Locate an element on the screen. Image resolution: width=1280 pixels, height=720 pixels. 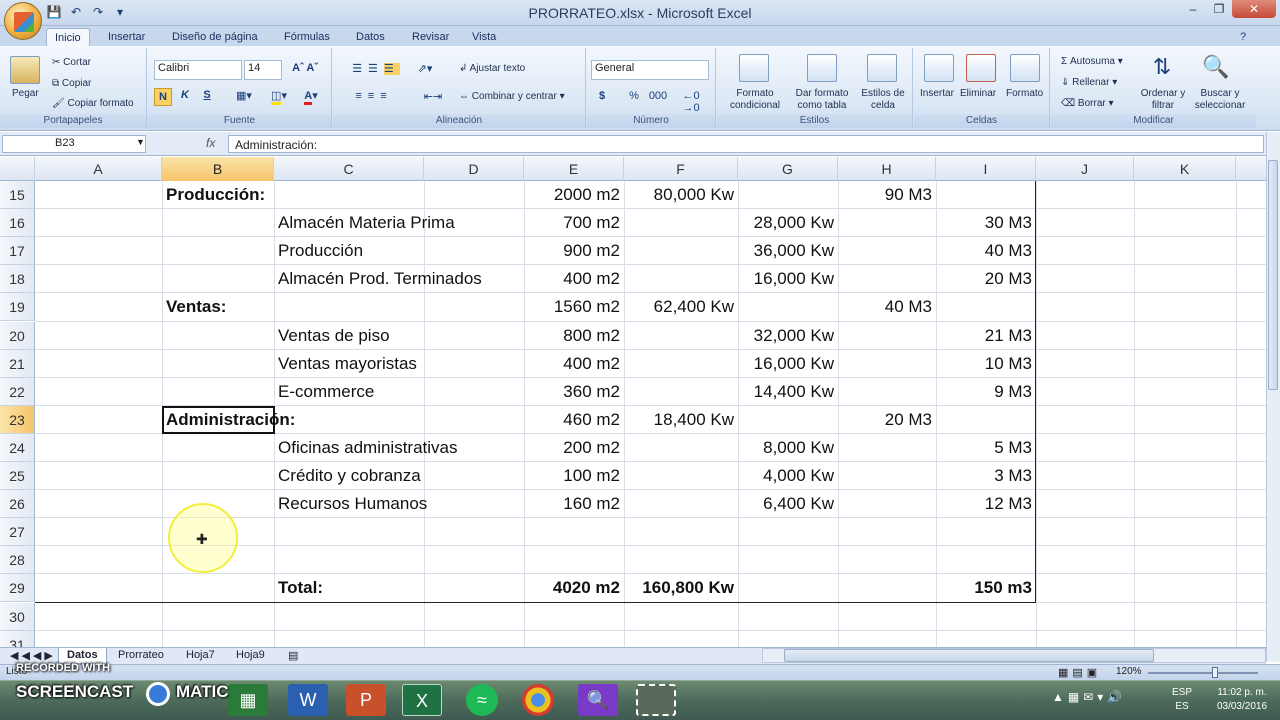
cell-c17: Producción is located at coordinates (320, 251).